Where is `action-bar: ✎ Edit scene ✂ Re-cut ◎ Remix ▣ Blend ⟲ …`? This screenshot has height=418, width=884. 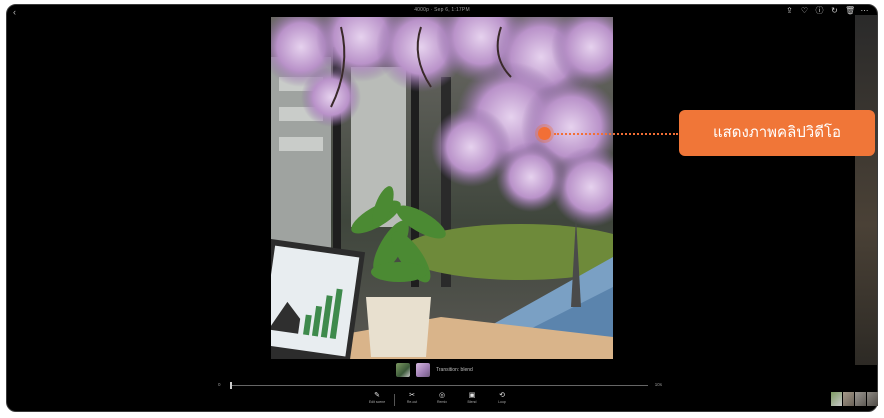 action-bar: ✎ Edit scene ✂ Re-cut ◎ Remix ▣ Blend ⟲ … is located at coordinates (439, 399).